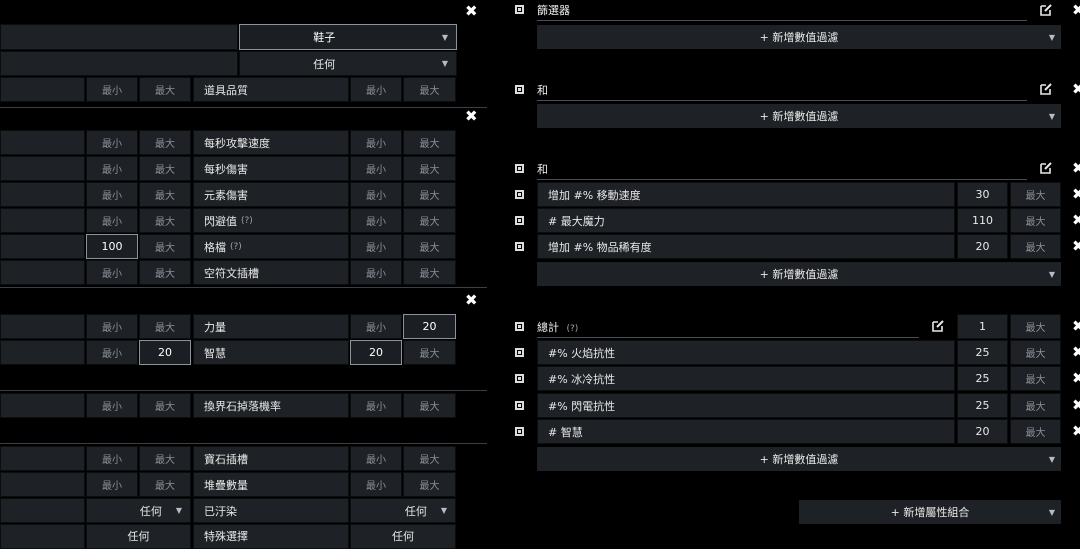 The width and height of the screenshot is (1080, 549). I want to click on block-min-input: 最小, so click(376, 246).